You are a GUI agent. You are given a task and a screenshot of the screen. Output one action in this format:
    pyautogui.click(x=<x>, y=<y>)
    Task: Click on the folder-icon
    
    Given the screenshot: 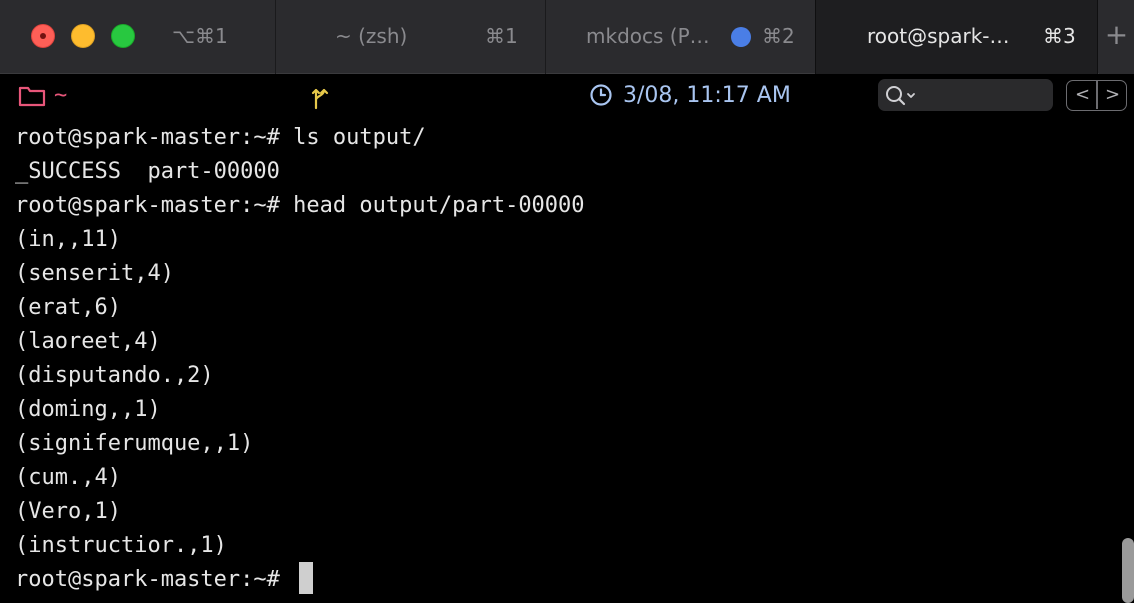 What is the action you would take?
    pyautogui.click(x=32, y=96)
    